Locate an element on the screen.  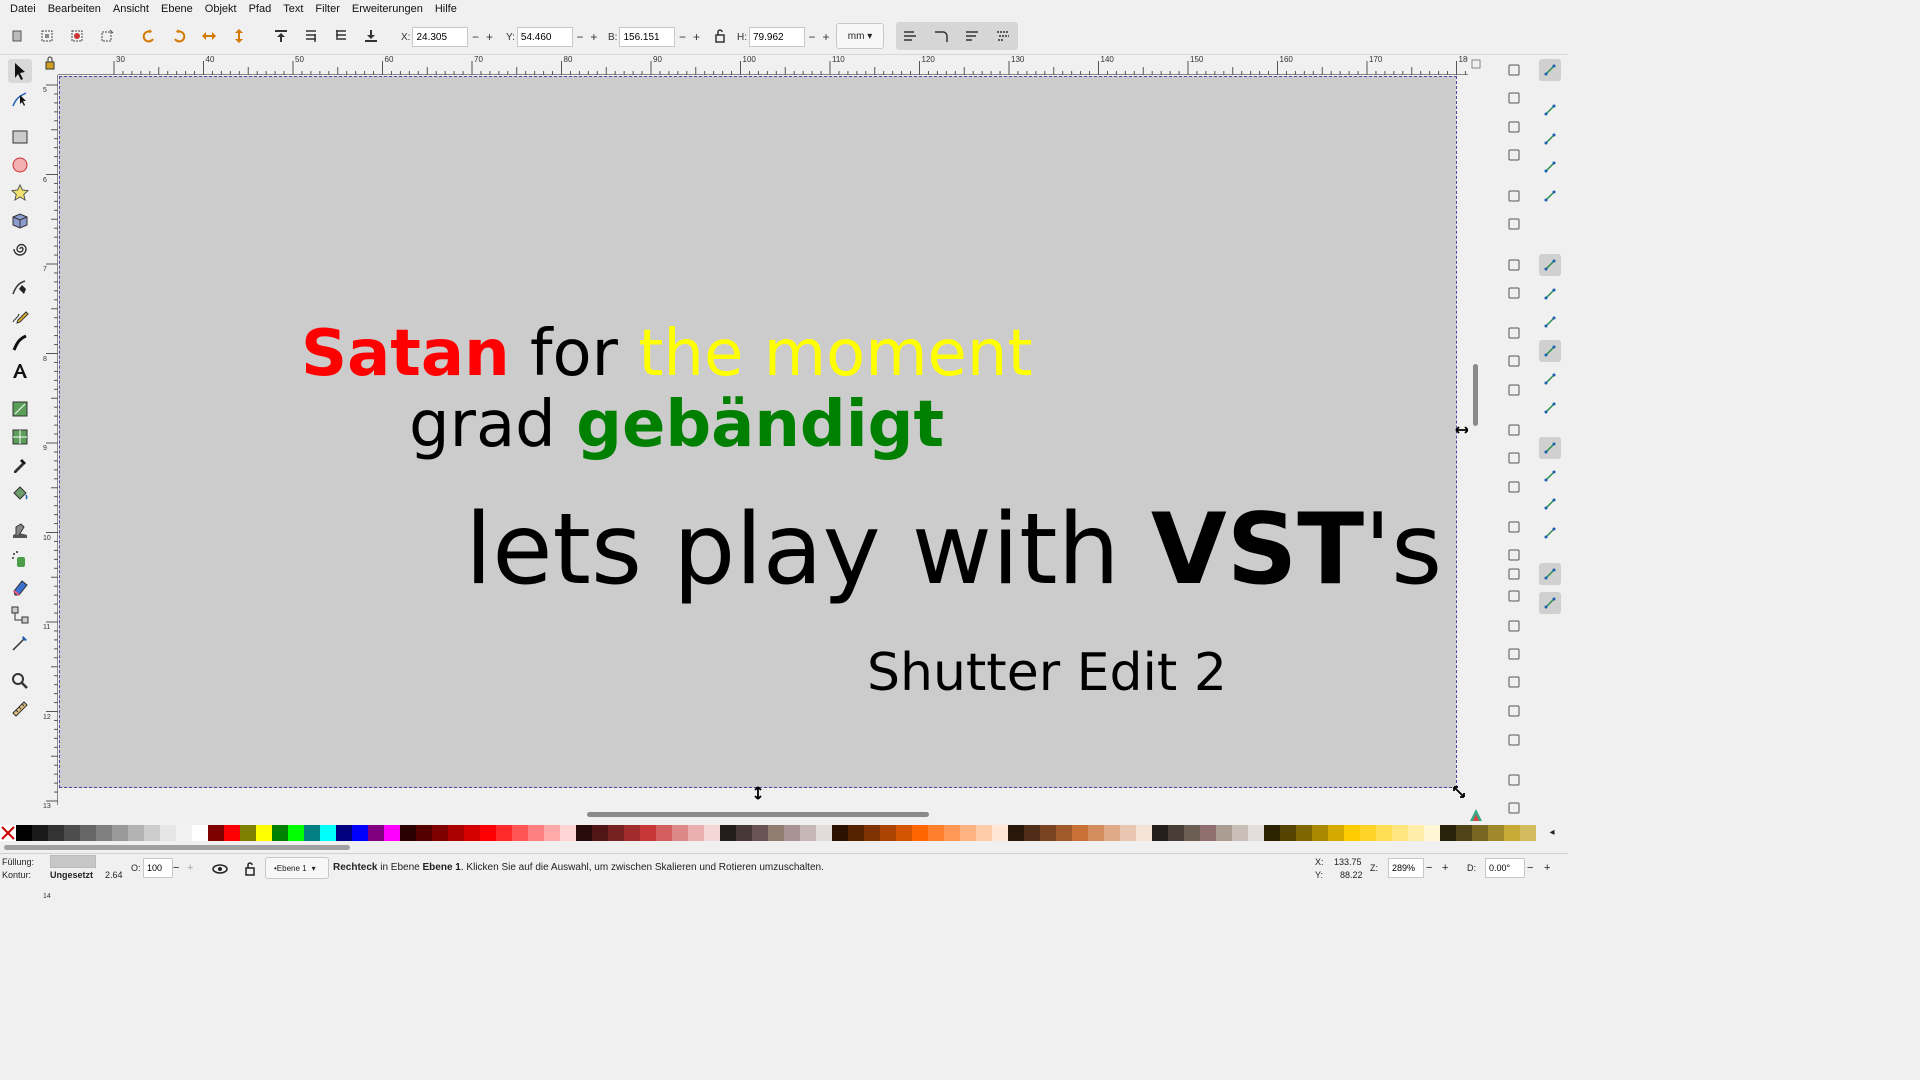
document-properties-icon is located at coordinates (1514, 711).